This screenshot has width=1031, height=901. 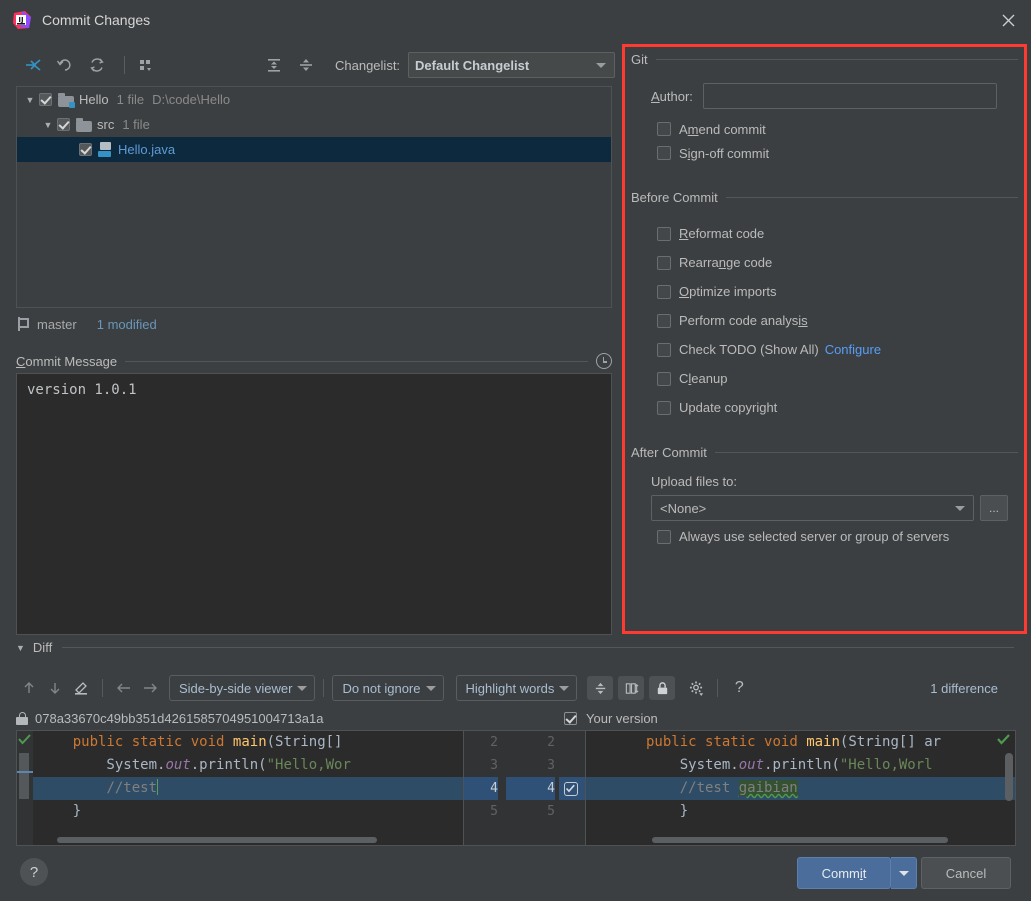 I want to click on perform-code-analysis-checkbox, so click(x=664, y=320).